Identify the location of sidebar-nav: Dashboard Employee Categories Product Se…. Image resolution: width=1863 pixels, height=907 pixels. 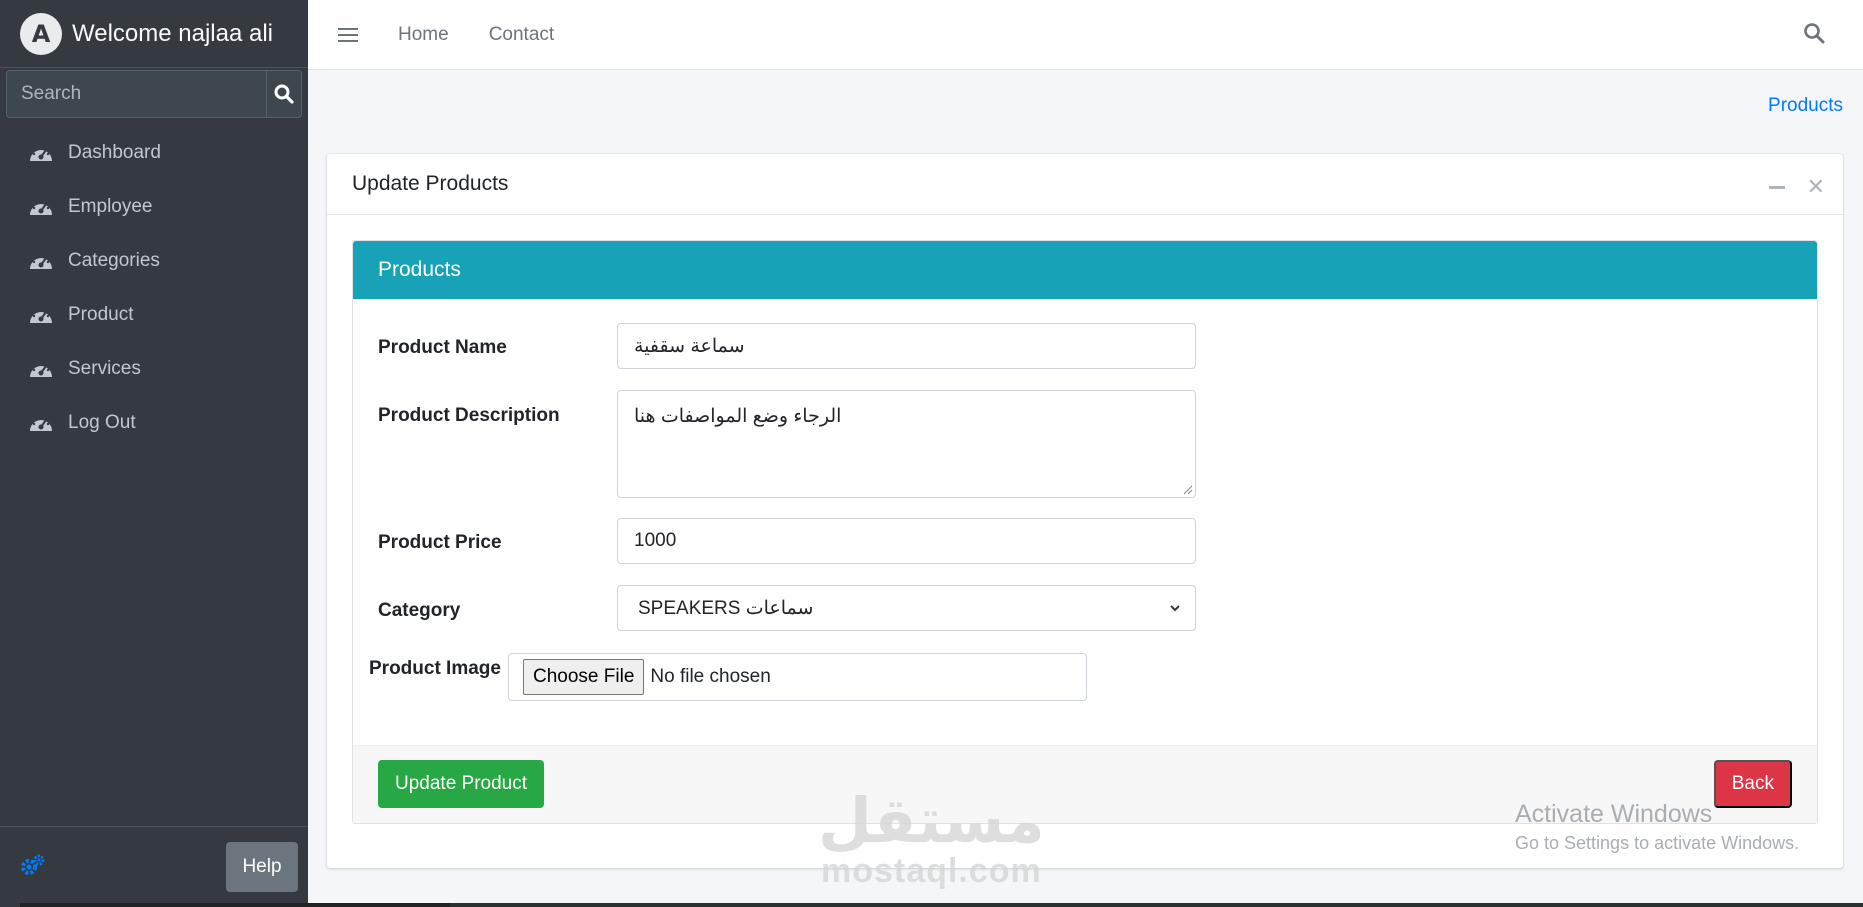
(154, 288).